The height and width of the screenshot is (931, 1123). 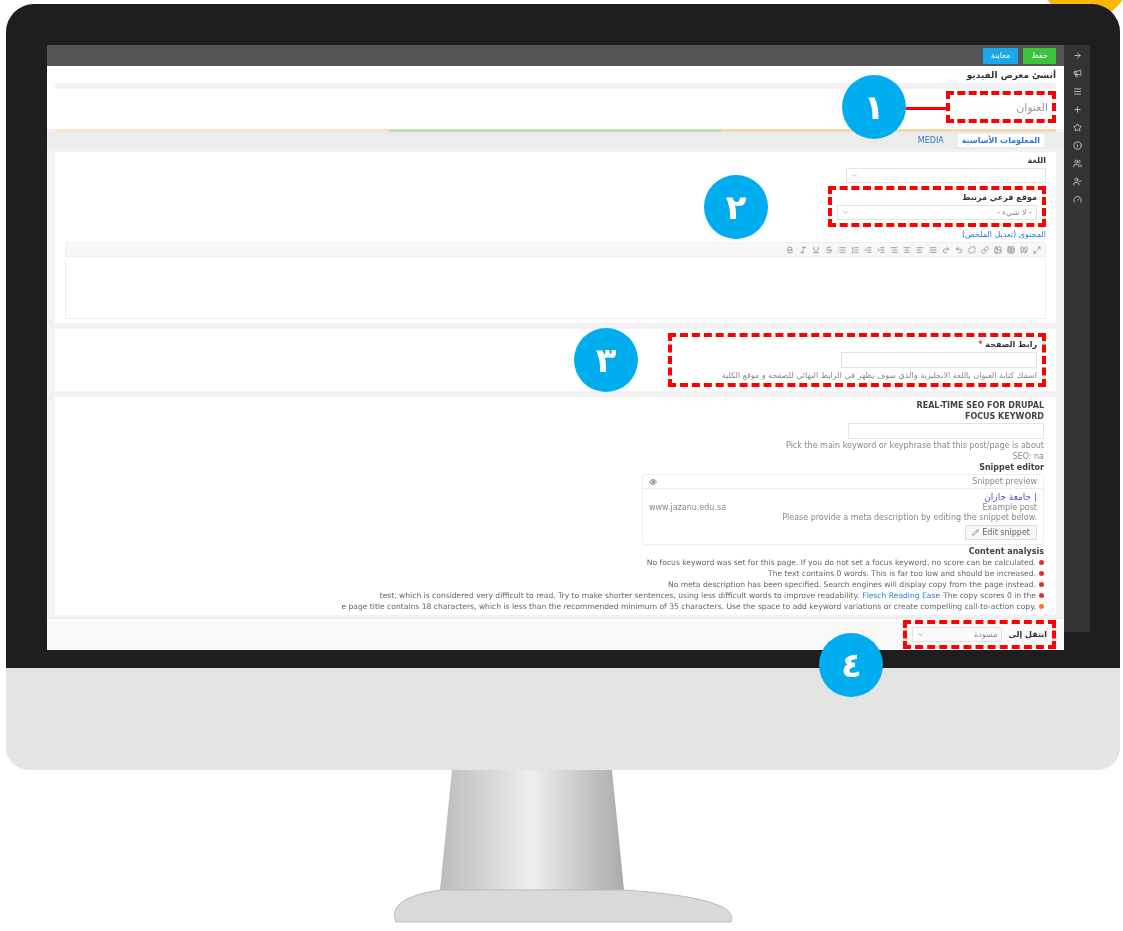 I want to click on step-number: ١, so click(x=874, y=107).